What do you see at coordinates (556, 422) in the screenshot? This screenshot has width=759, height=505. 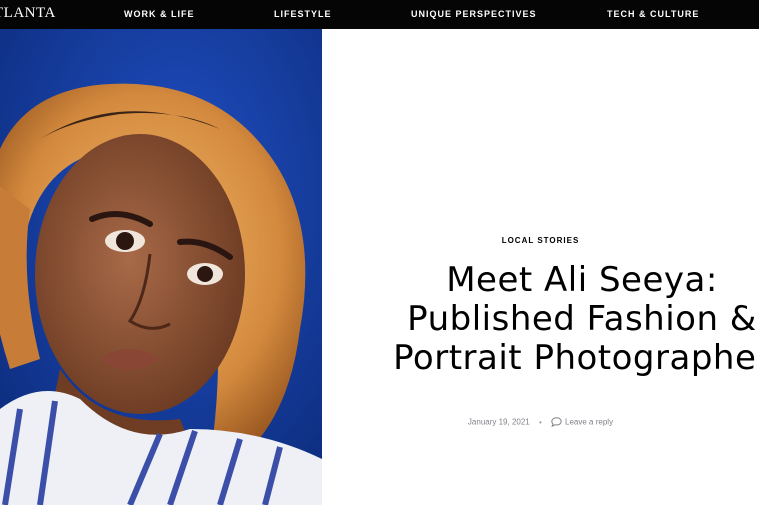 I see `speech-bubble-icon` at bounding box center [556, 422].